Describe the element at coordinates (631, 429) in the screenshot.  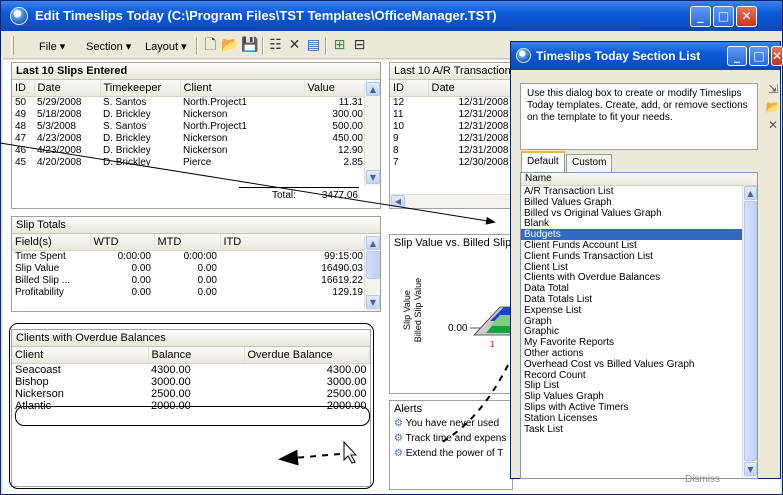
I see `section-list-item: Task List` at that location.